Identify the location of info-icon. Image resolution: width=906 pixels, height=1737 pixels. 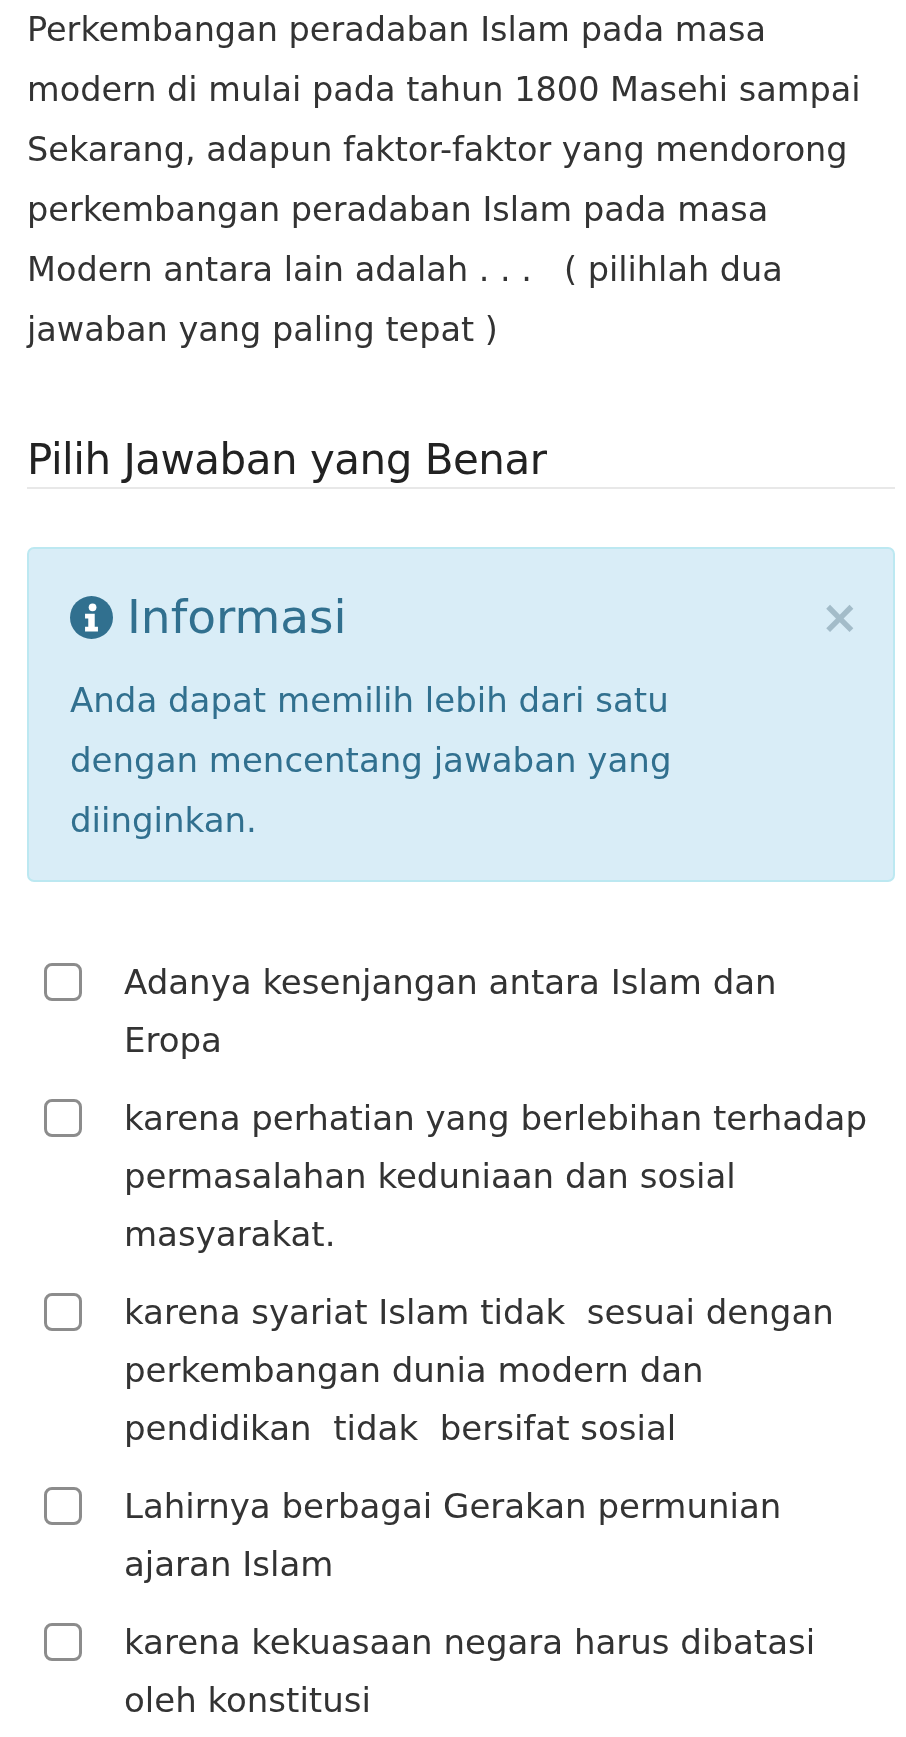
(91, 617).